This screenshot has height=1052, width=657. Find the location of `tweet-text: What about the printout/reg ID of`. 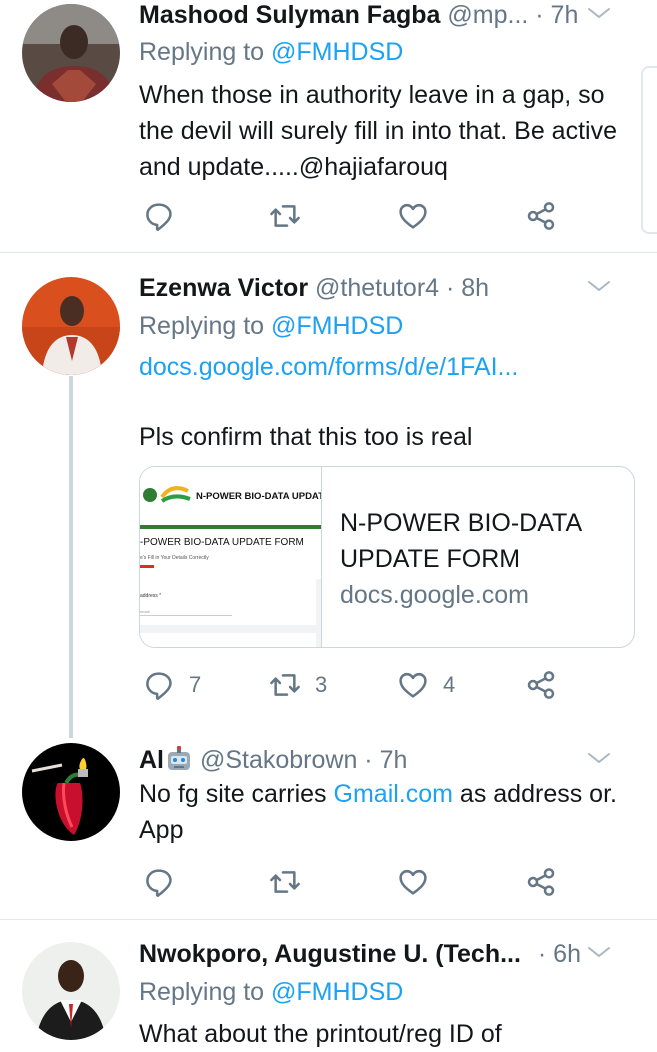

tweet-text: What about the printout/reg ID of is located at coordinates (320, 1034).